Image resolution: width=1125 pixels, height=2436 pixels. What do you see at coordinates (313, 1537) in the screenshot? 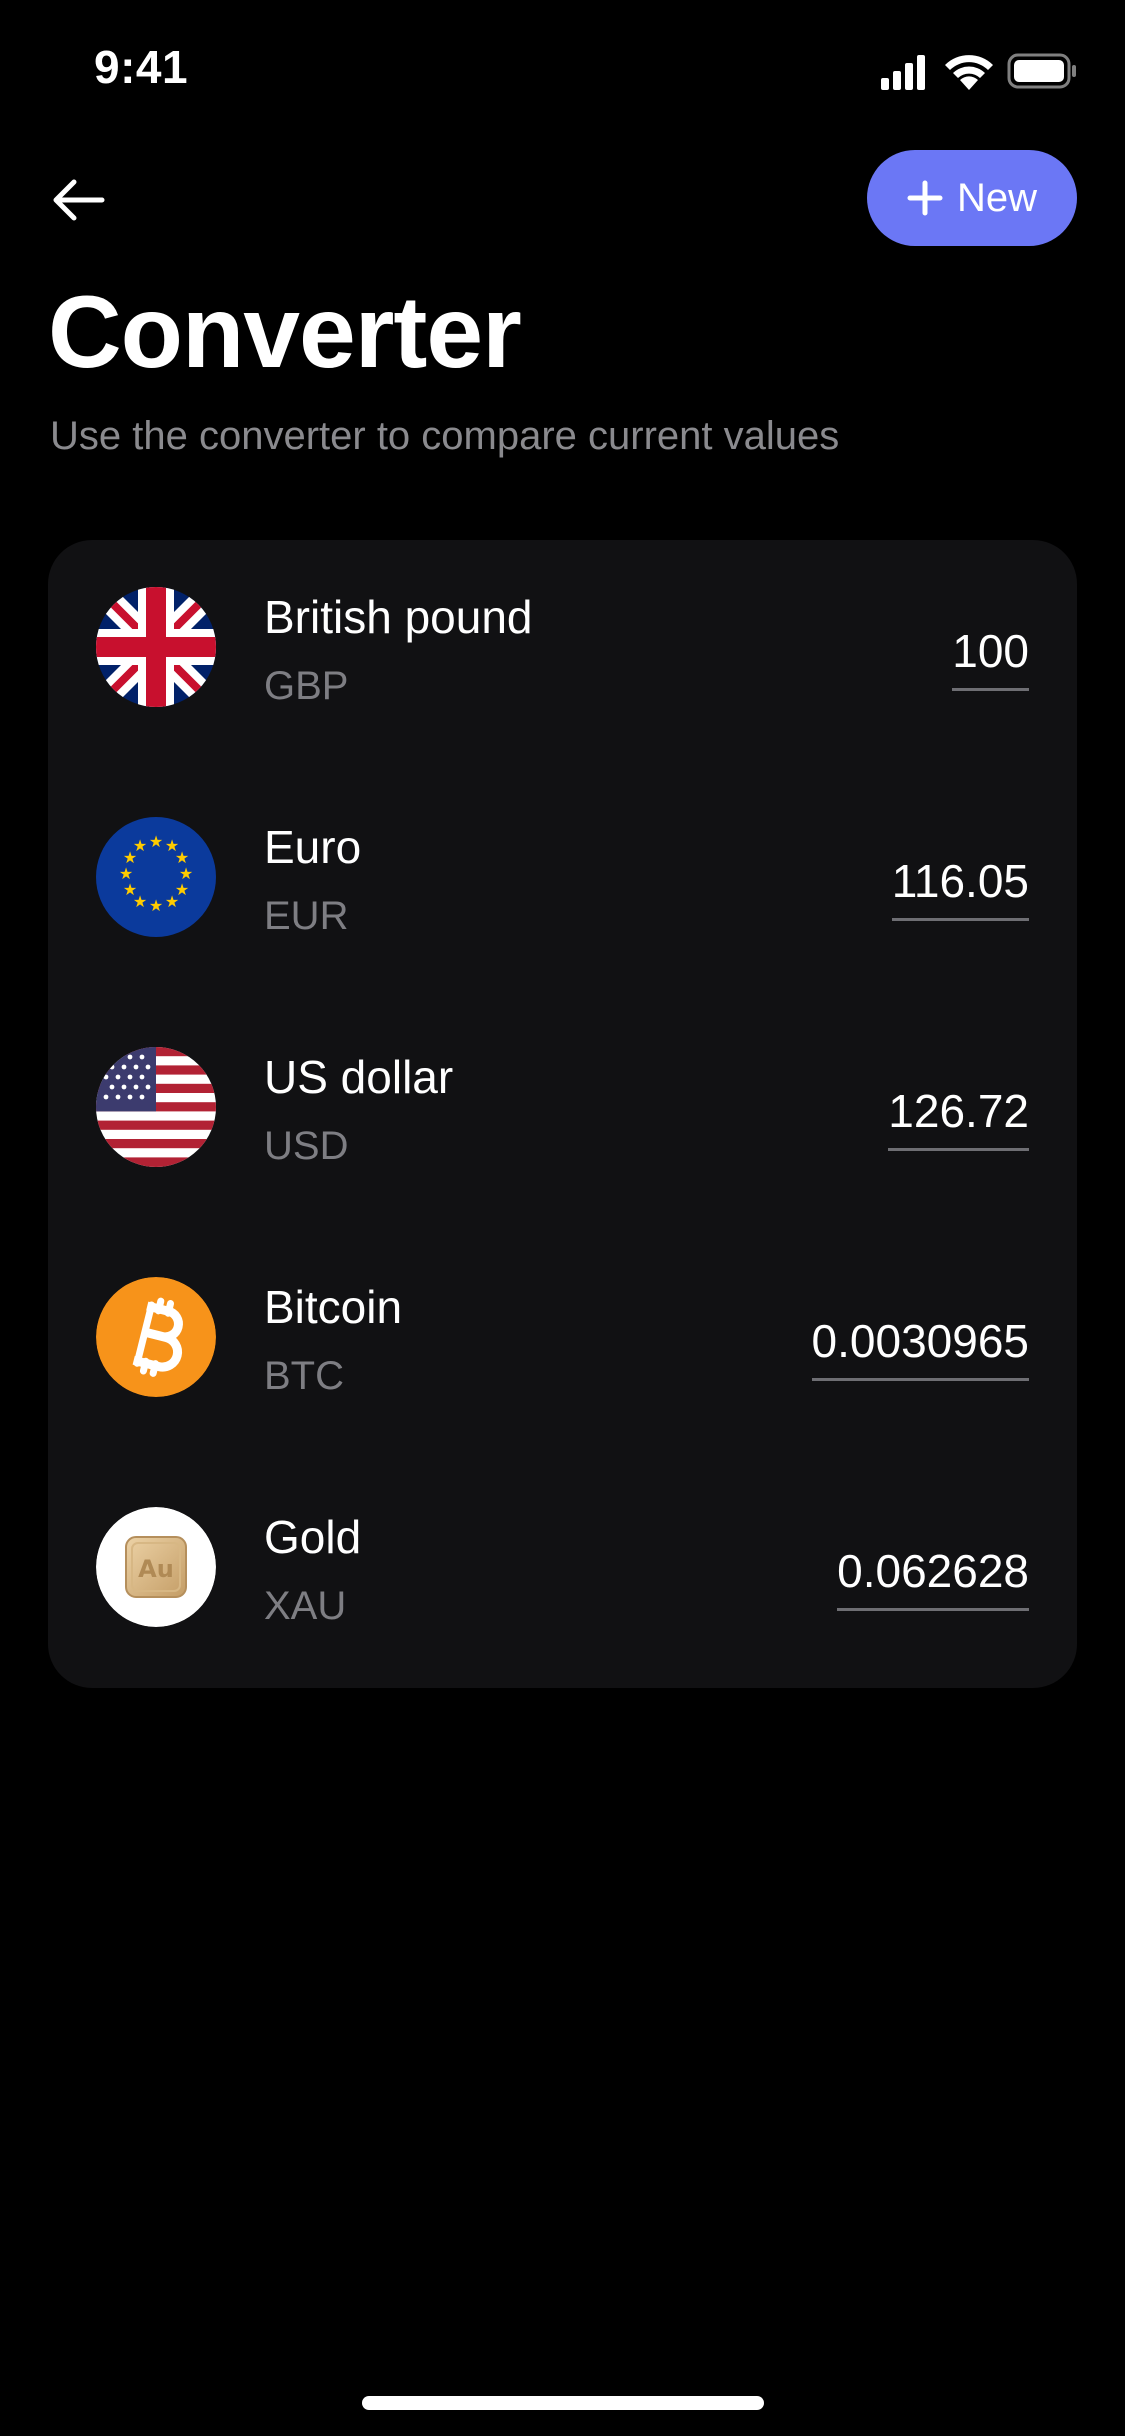
I see `currency-name: Gold` at bounding box center [313, 1537].